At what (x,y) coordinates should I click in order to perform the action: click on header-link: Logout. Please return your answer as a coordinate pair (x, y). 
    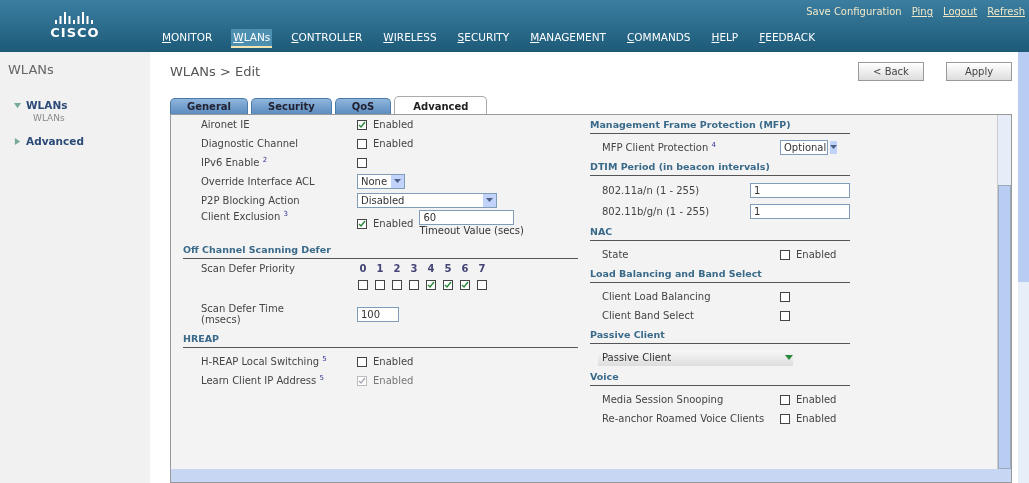
    Looking at the image, I should click on (960, 11).